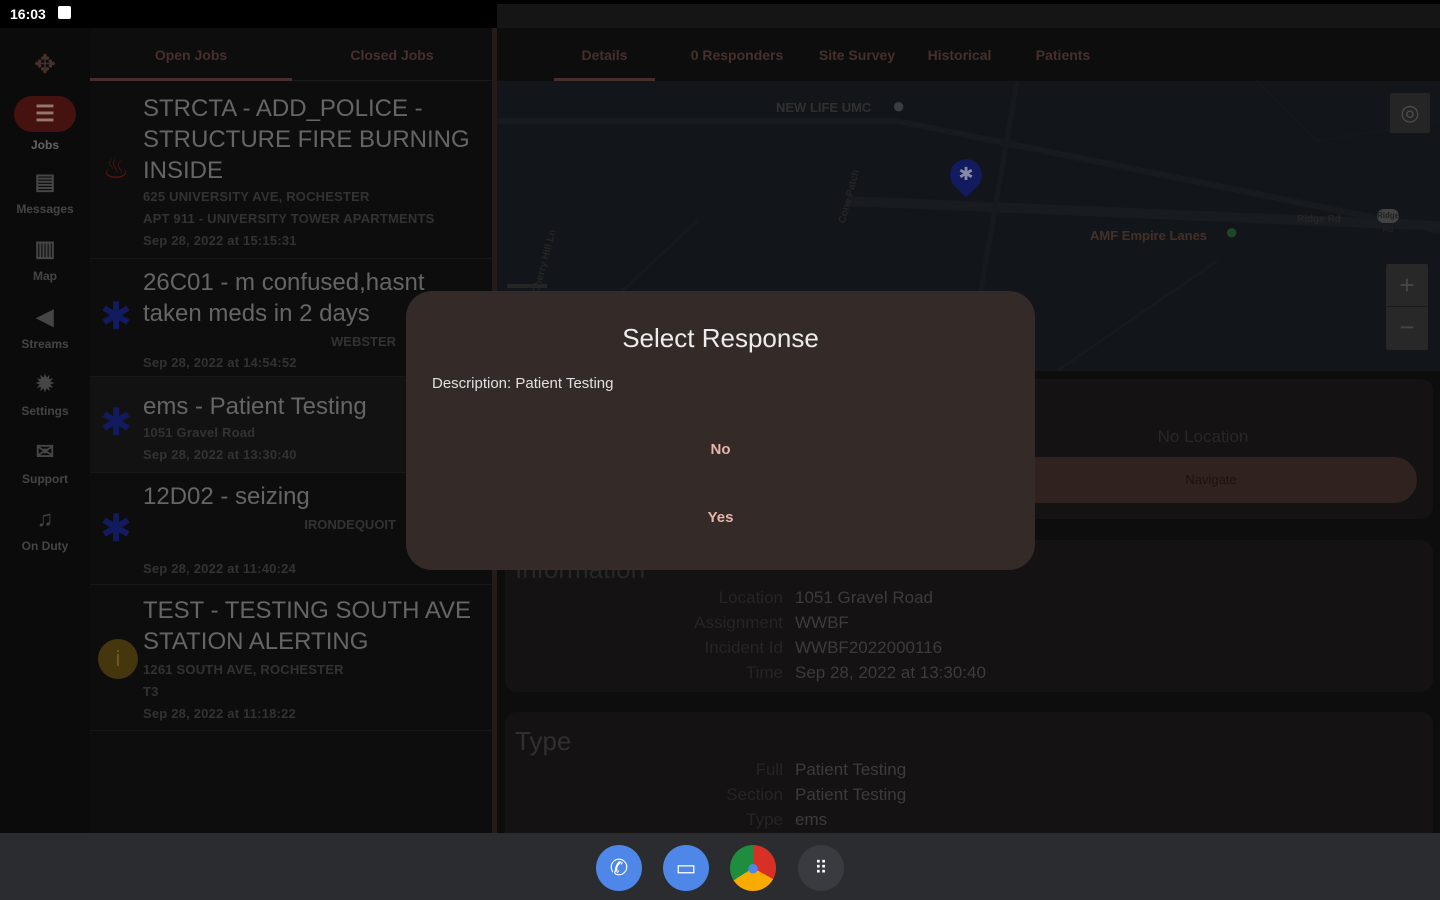 Image resolution: width=1440 pixels, height=900 pixels. I want to click on response-yes-button: Yes, so click(720, 517).